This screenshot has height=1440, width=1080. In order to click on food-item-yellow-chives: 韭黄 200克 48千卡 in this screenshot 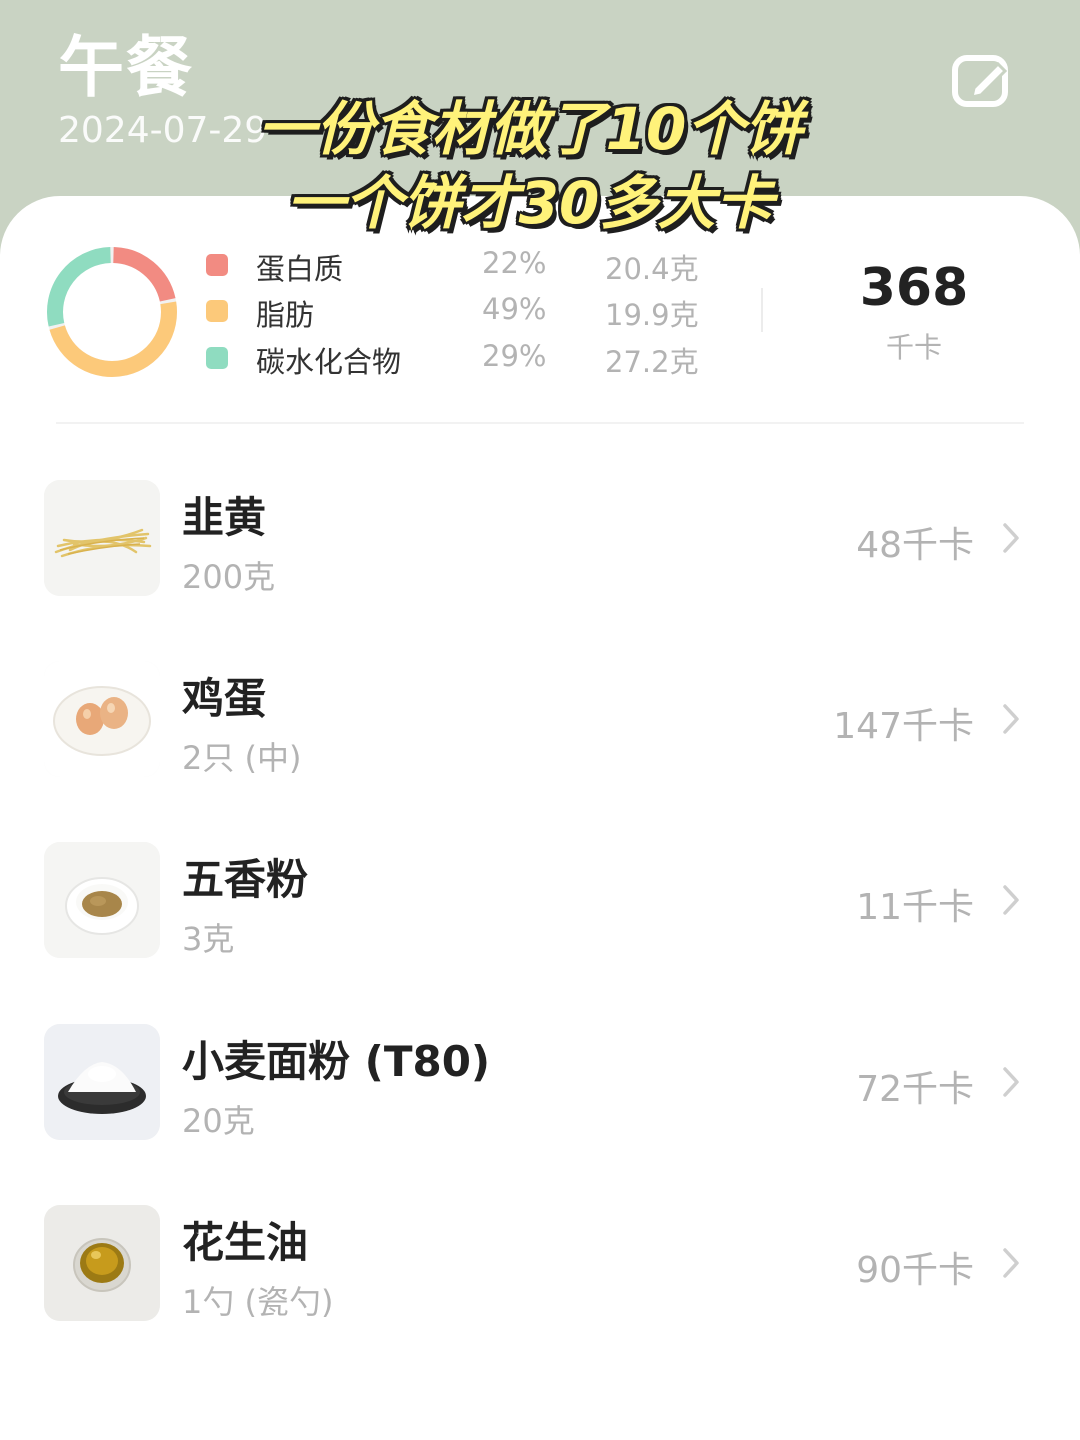, I will do `click(540, 540)`.